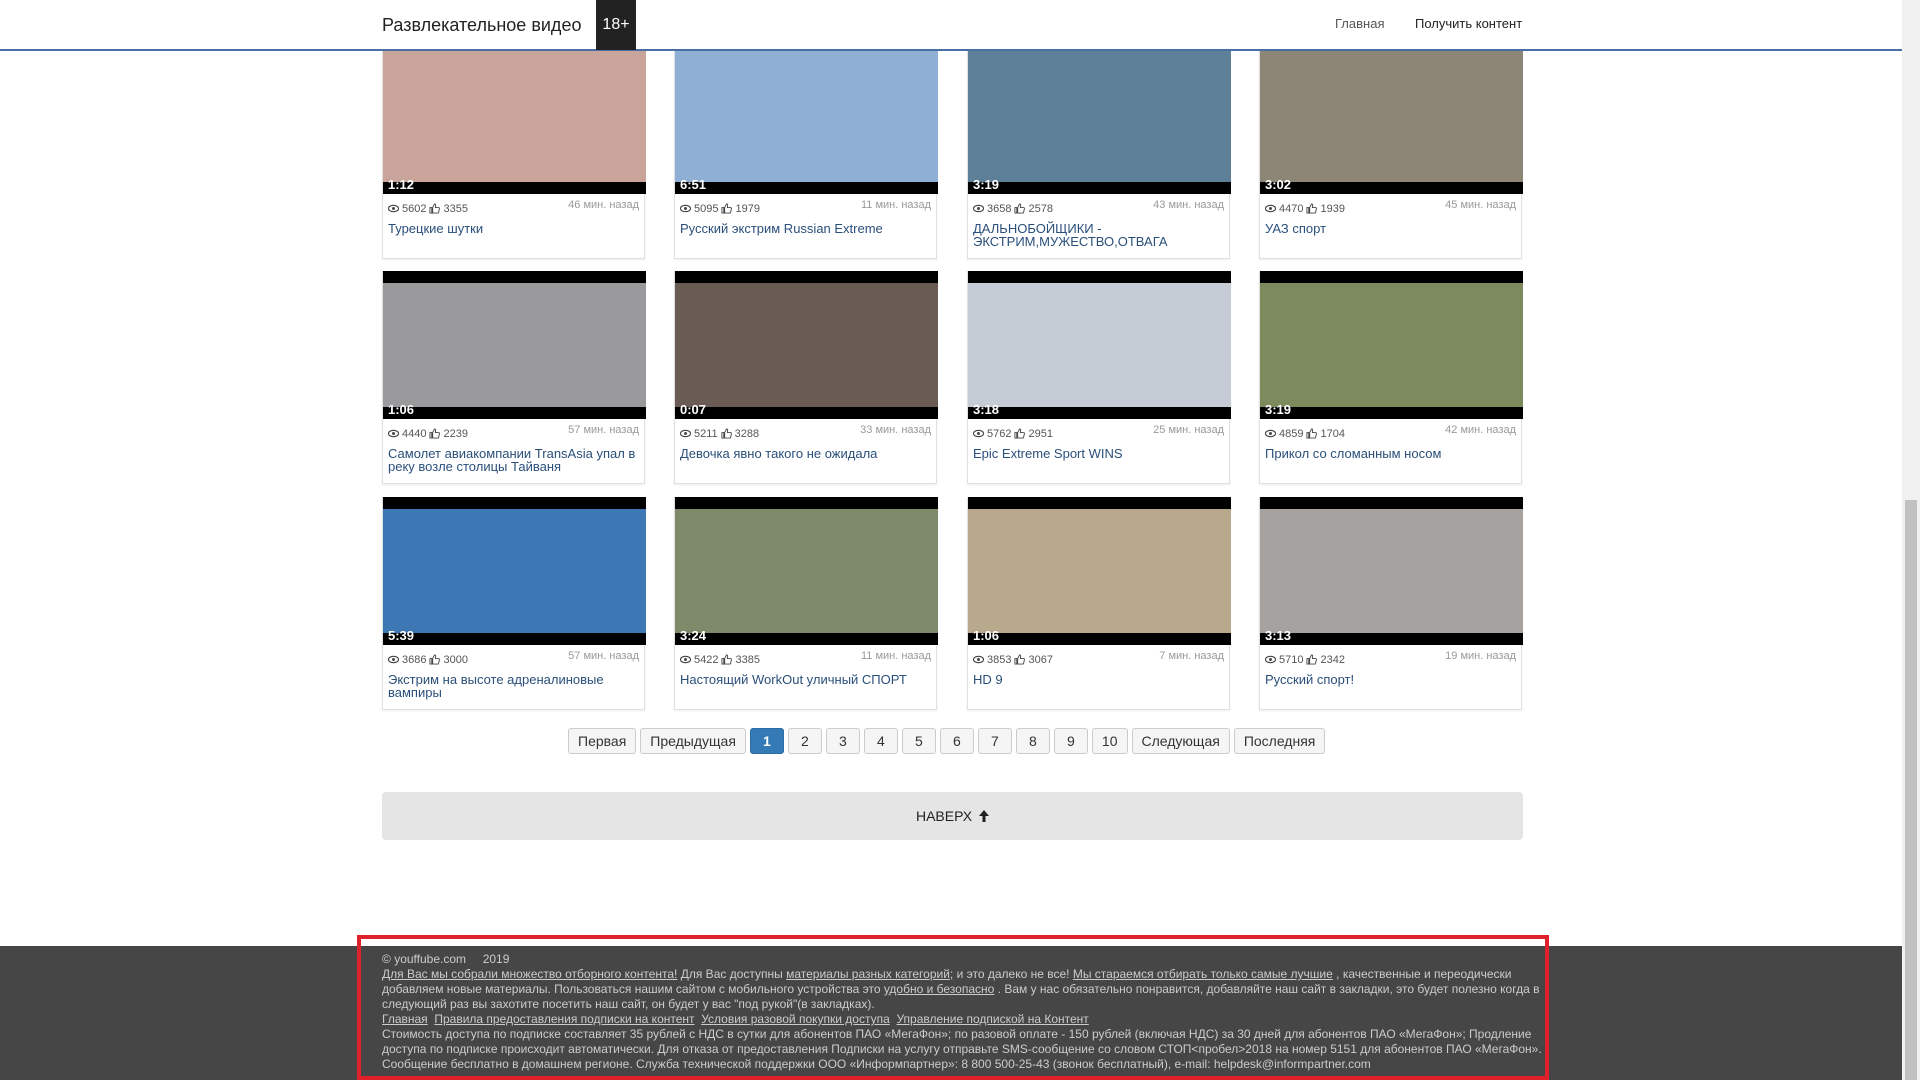 The height and width of the screenshot is (1080, 1920). I want to click on page-scrollbar, so click(1911, 540).